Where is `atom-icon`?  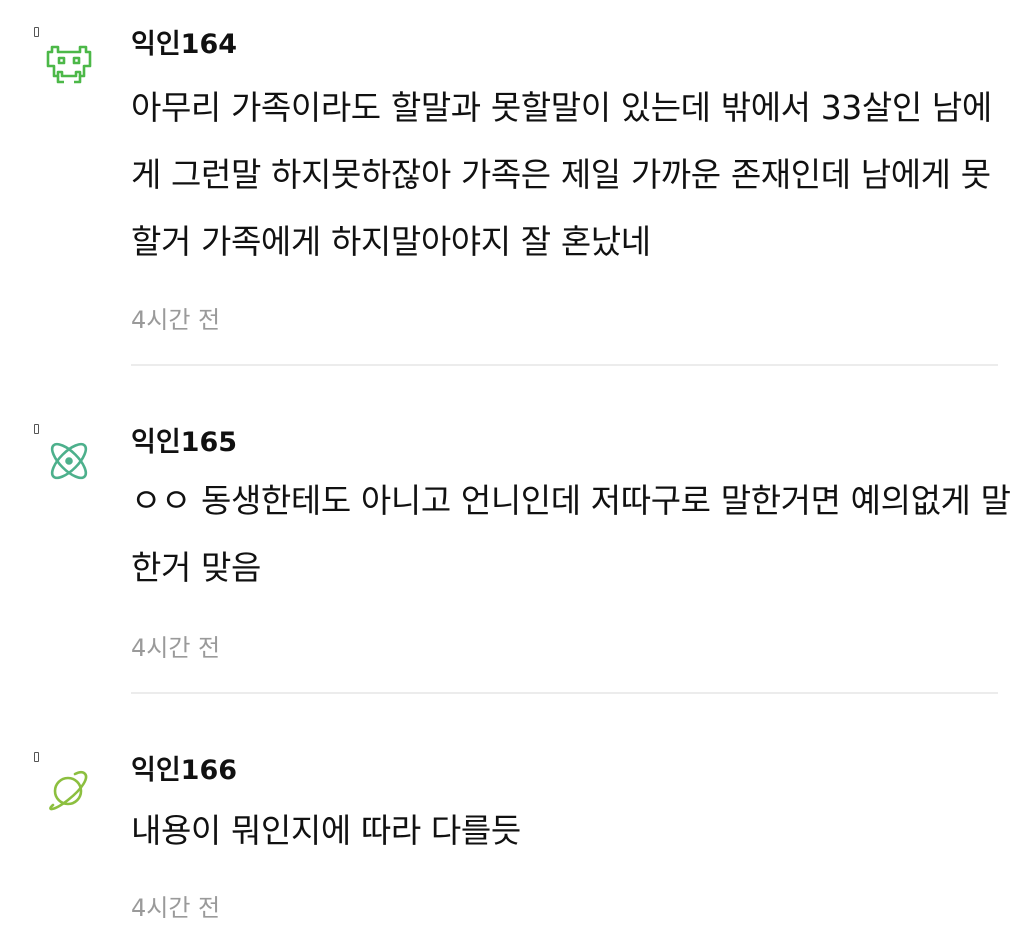 atom-icon is located at coordinates (69, 461).